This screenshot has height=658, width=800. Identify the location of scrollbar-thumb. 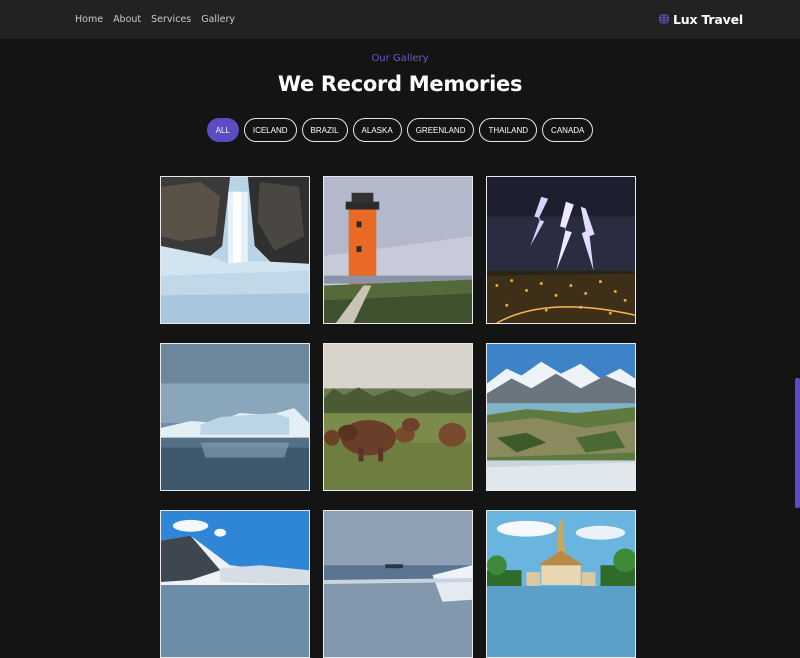
(797, 443).